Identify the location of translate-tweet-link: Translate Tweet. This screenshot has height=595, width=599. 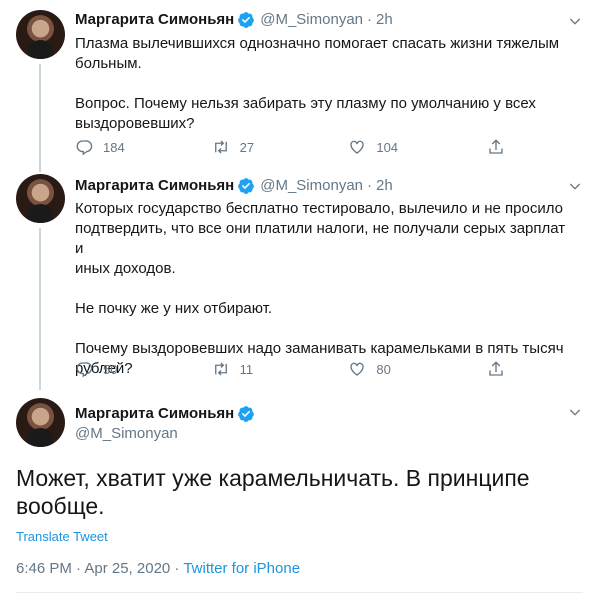
(62, 536).